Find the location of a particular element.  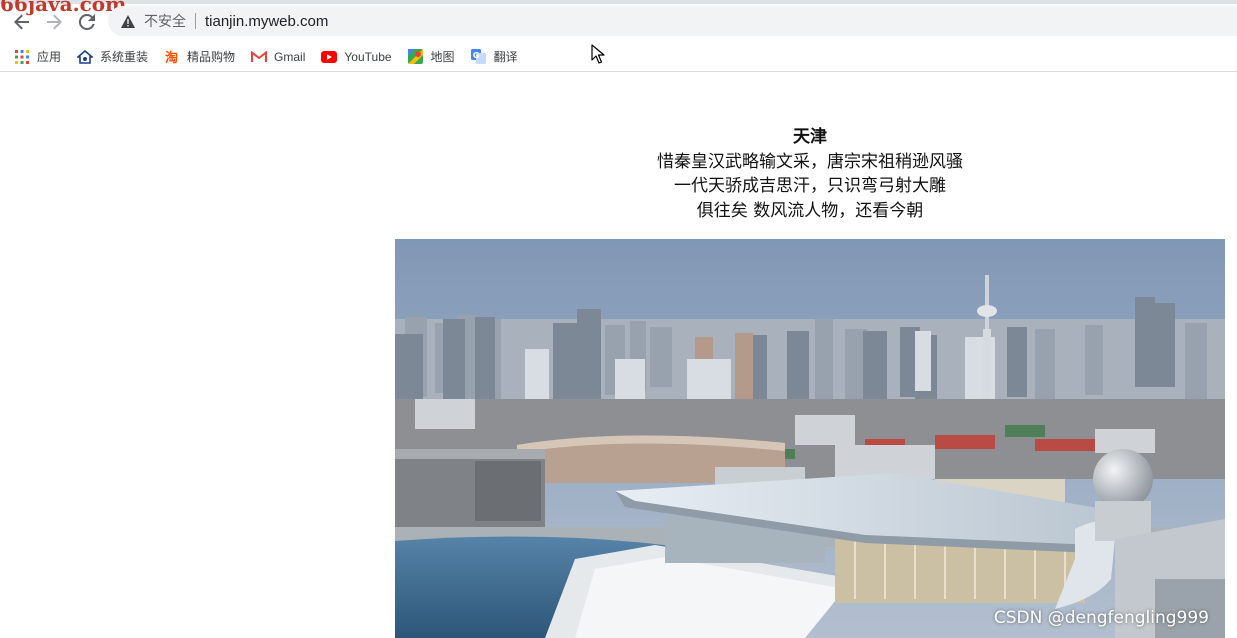

system-reinstall-icon is located at coordinates (85, 57).